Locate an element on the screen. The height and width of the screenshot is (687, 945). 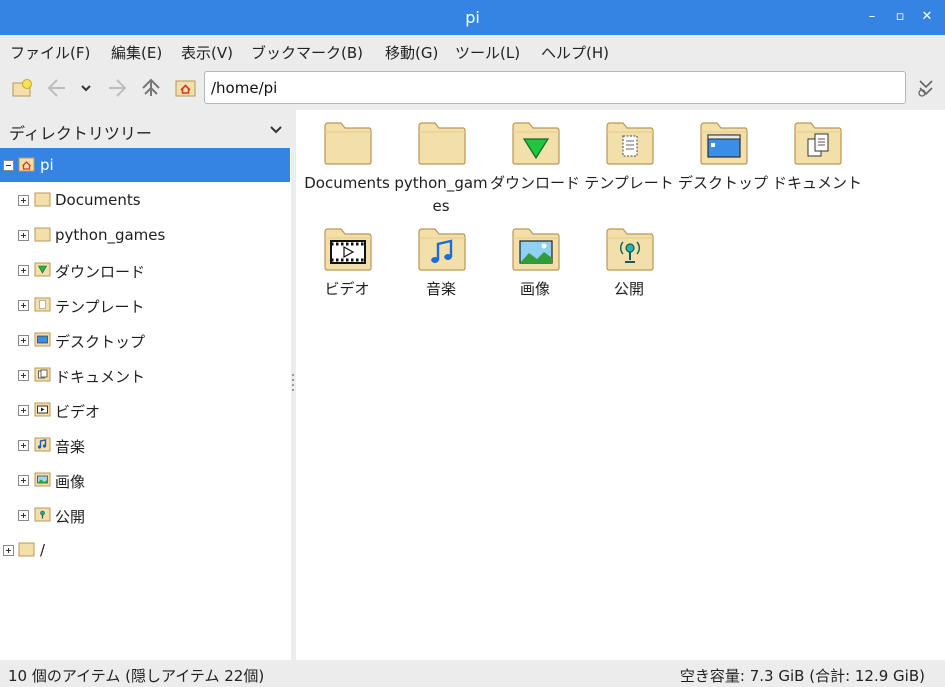
tree-item-public: 公開 is located at coordinates (145, 515).